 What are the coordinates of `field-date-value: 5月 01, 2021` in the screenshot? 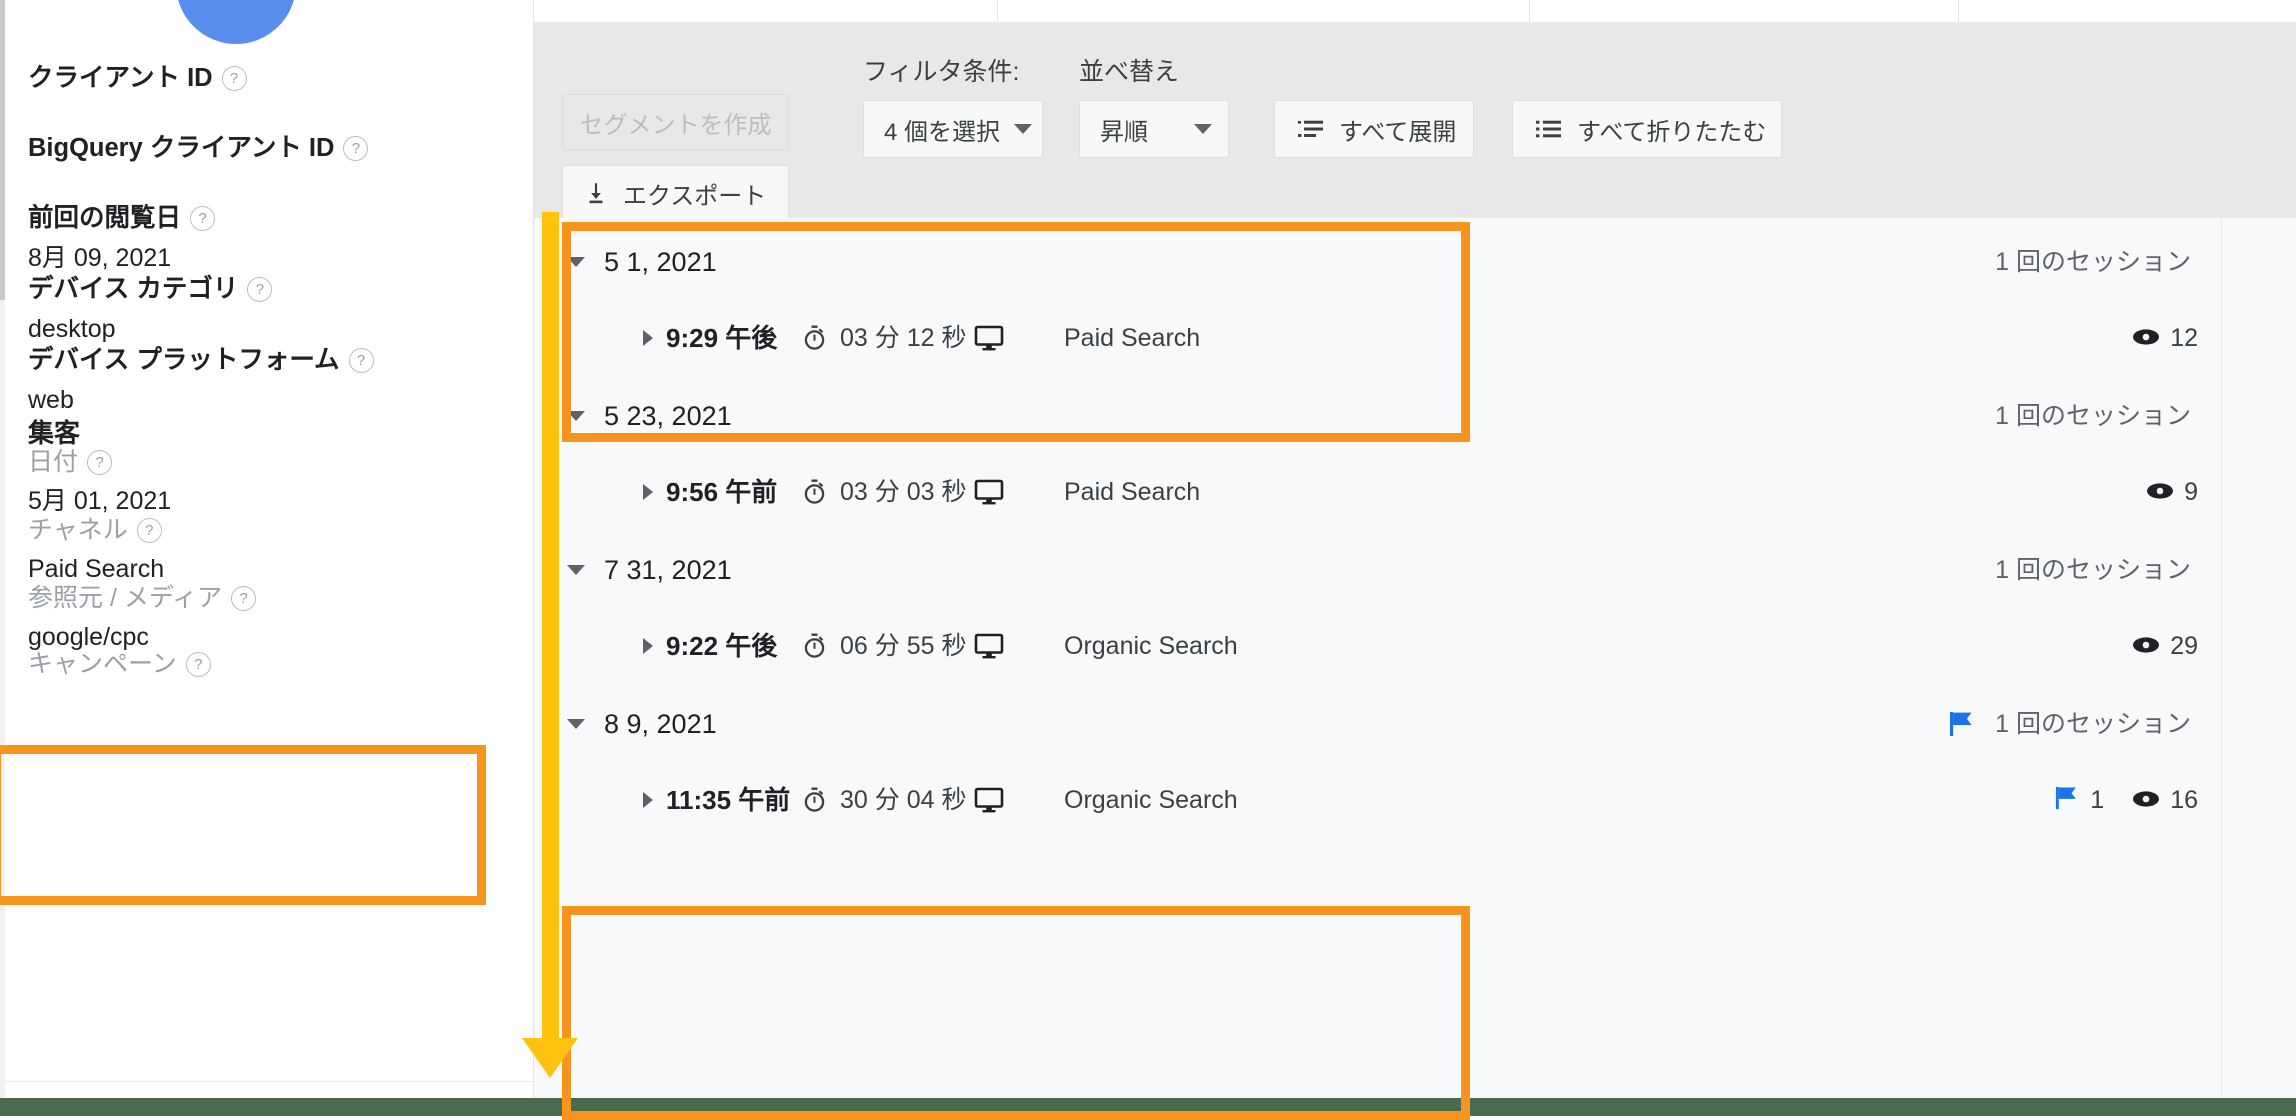 It's located at (100, 501).